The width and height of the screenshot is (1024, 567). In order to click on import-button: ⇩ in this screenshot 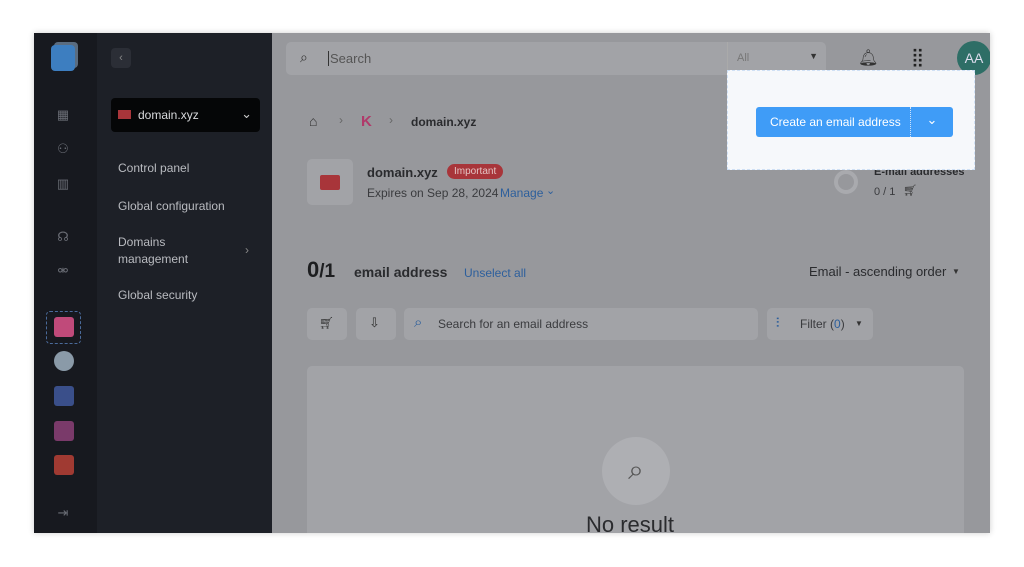, I will do `click(376, 324)`.